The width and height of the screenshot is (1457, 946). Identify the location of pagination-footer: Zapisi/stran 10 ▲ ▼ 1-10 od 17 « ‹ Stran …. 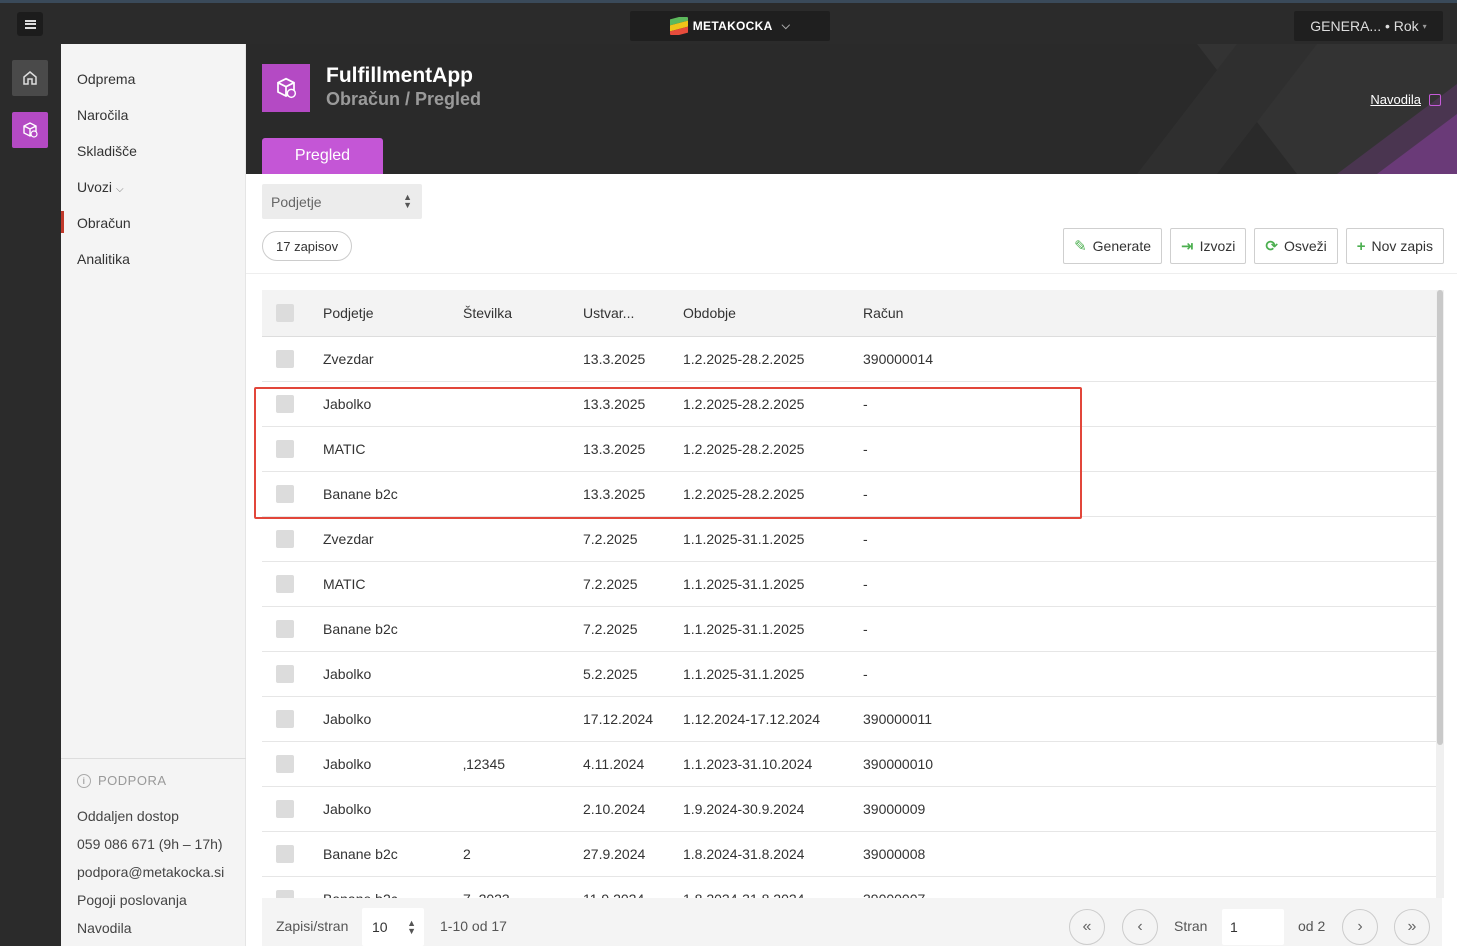
(852, 922).